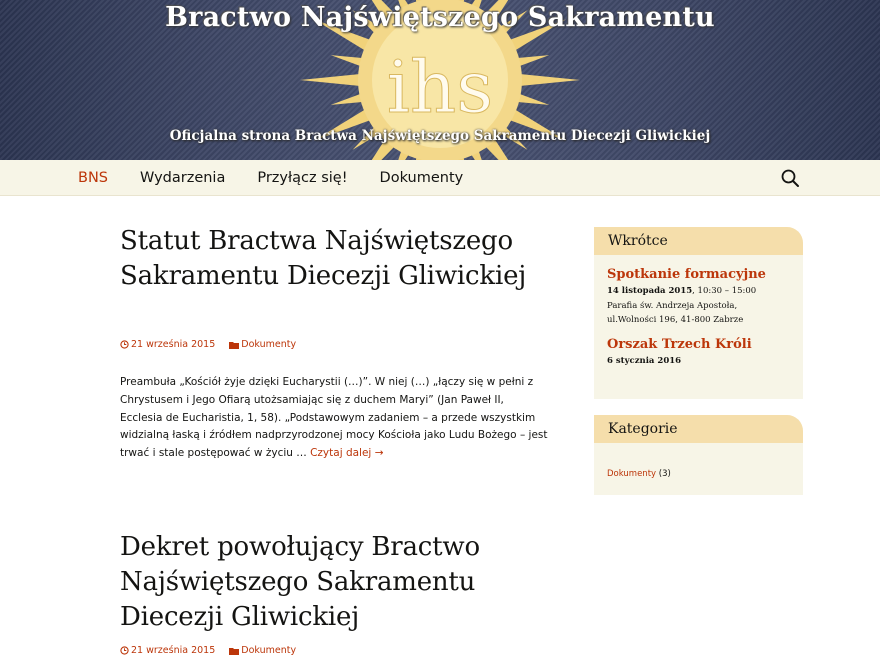 The image size is (880, 660). I want to click on category-item: Dokumenty (3), so click(698, 472).